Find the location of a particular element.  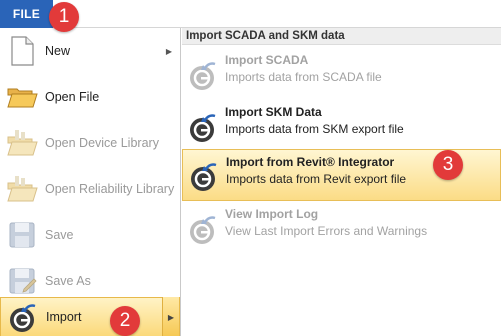

menu-item-label: New is located at coordinates (58, 51).